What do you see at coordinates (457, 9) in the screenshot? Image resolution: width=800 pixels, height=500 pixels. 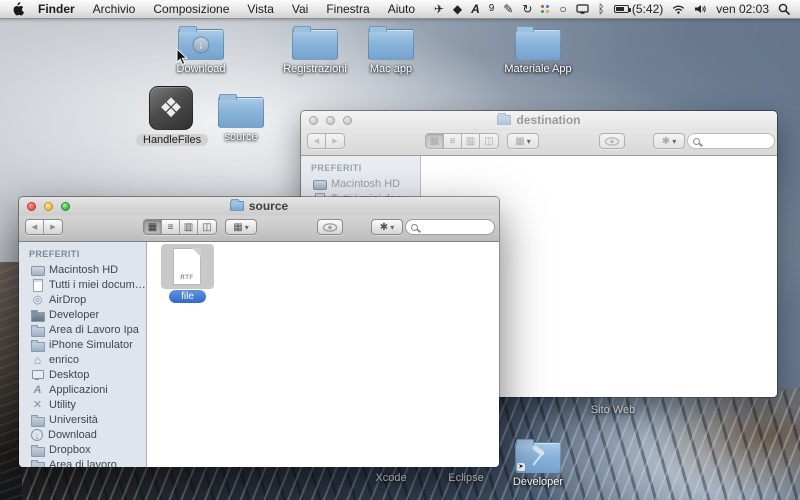 I see `diamond-status-icon: ◆` at bounding box center [457, 9].